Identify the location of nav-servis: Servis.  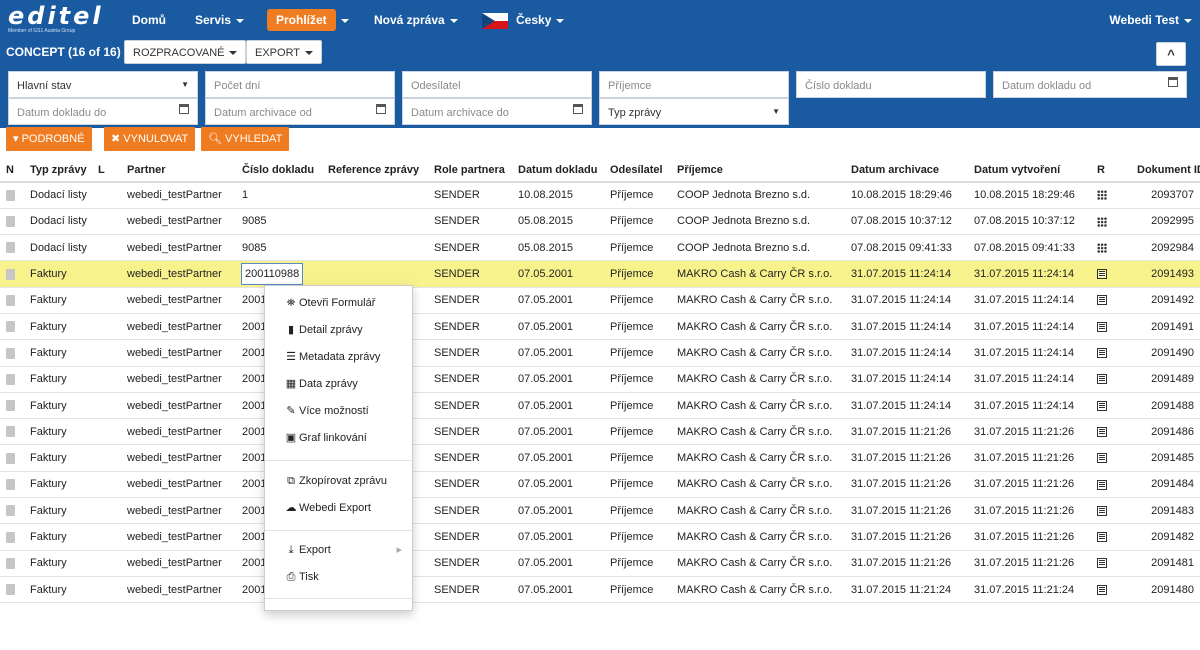
(220, 20).